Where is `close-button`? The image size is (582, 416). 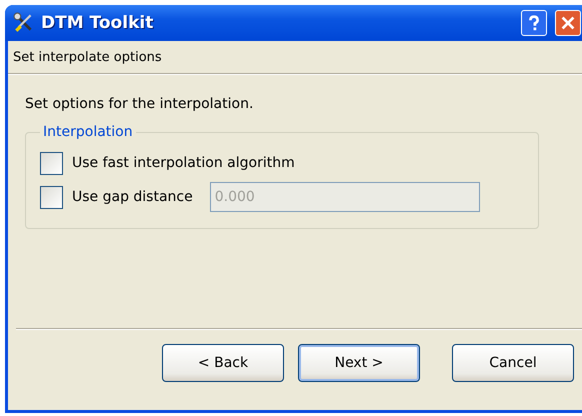
close-button is located at coordinates (568, 23).